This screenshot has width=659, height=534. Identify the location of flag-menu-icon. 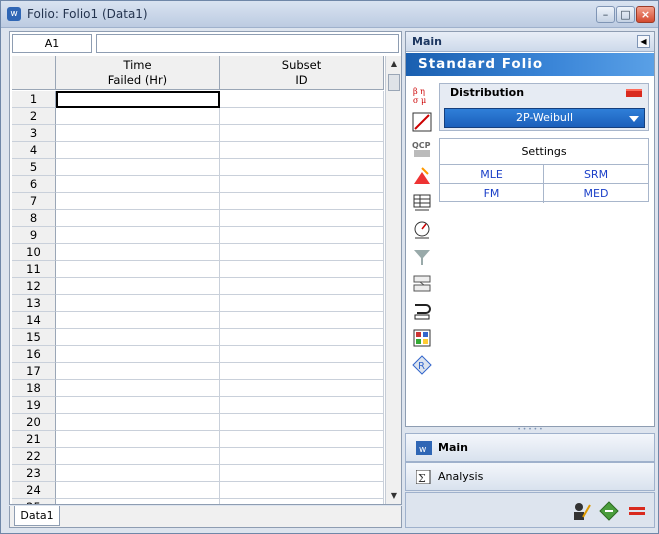
(637, 511).